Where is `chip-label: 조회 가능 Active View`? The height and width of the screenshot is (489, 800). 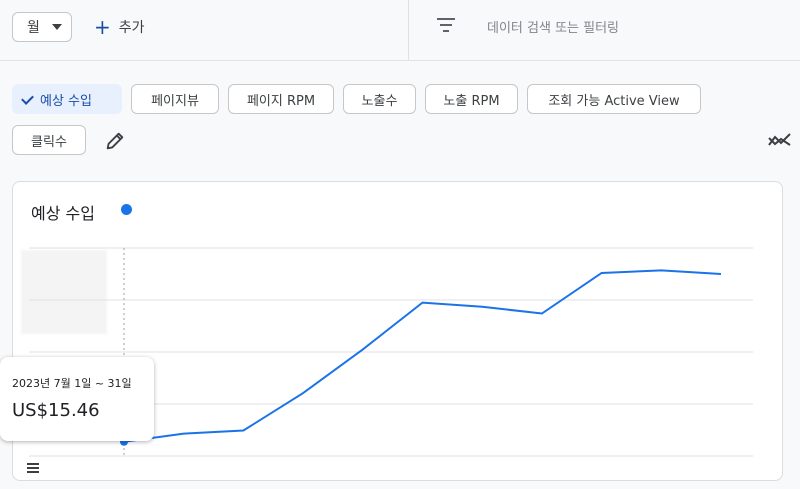
chip-label: 조회 가능 Active View is located at coordinates (614, 101).